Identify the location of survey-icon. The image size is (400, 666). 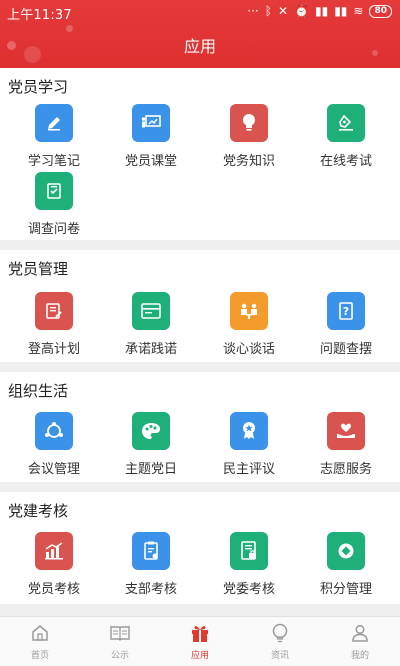
(54, 191).